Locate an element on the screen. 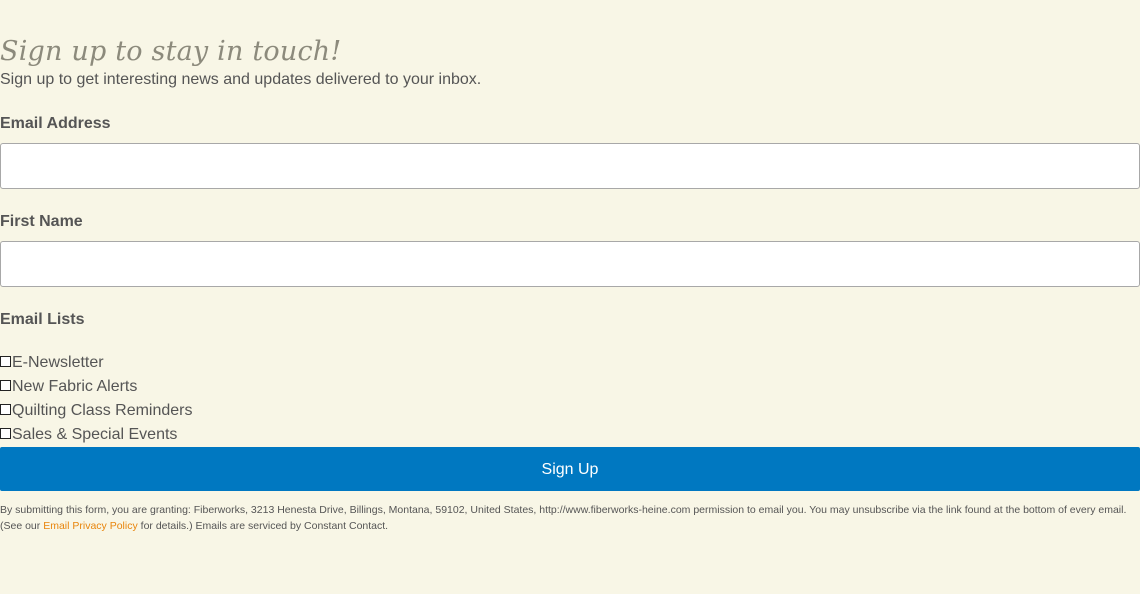 This screenshot has height=594, width=1140. list-item-sales-special-events: Sales & Special Events is located at coordinates (88, 435).